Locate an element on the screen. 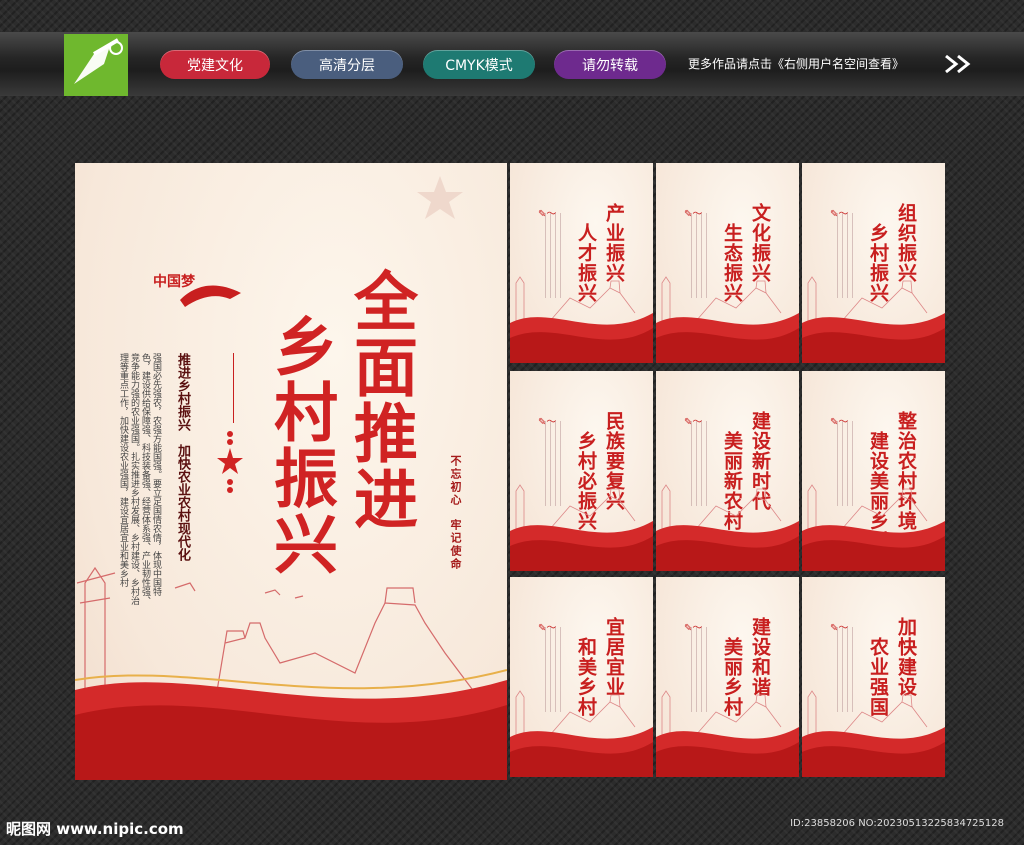 The width and height of the screenshot is (1024, 845). main-title-line1: 全面推进 is located at coordinates (380, 400).